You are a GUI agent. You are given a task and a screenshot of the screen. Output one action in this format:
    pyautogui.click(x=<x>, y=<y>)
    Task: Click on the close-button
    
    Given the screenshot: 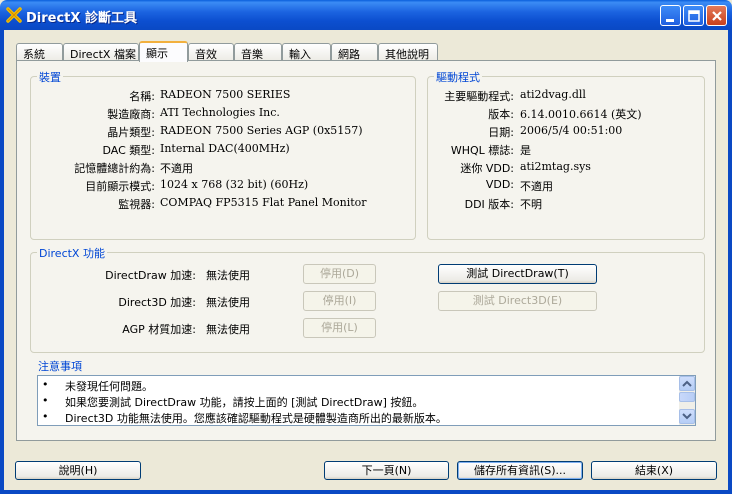 What is the action you would take?
    pyautogui.click(x=716, y=15)
    